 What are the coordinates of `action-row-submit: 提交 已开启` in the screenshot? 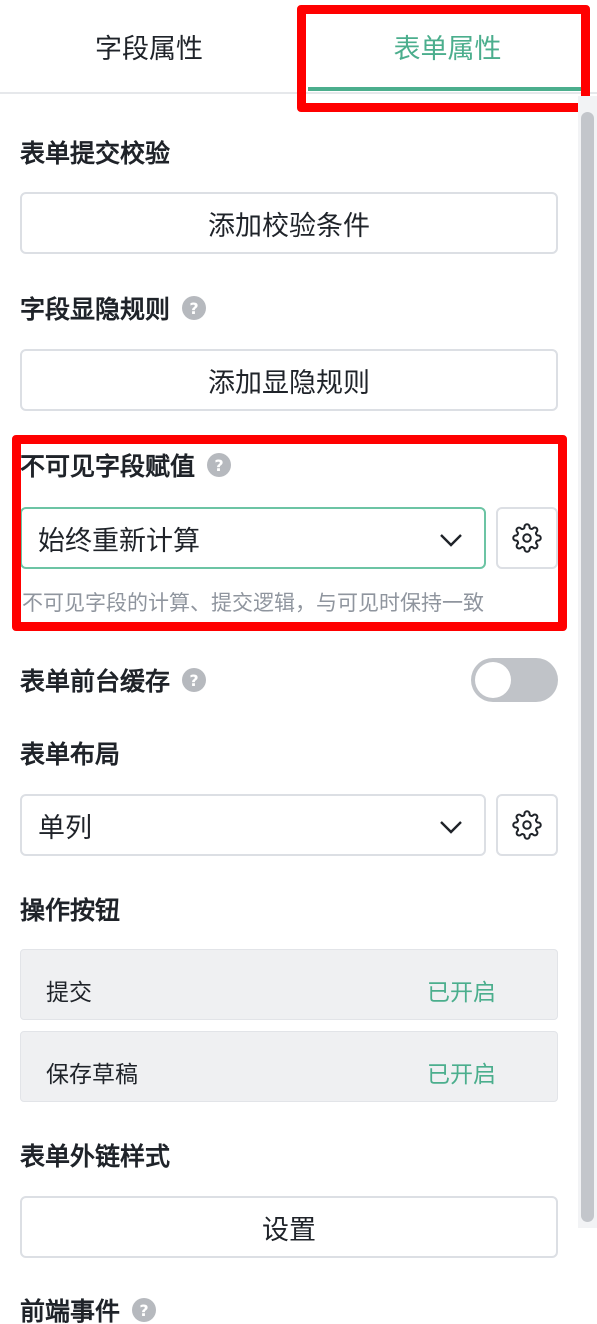 It's located at (289, 984).